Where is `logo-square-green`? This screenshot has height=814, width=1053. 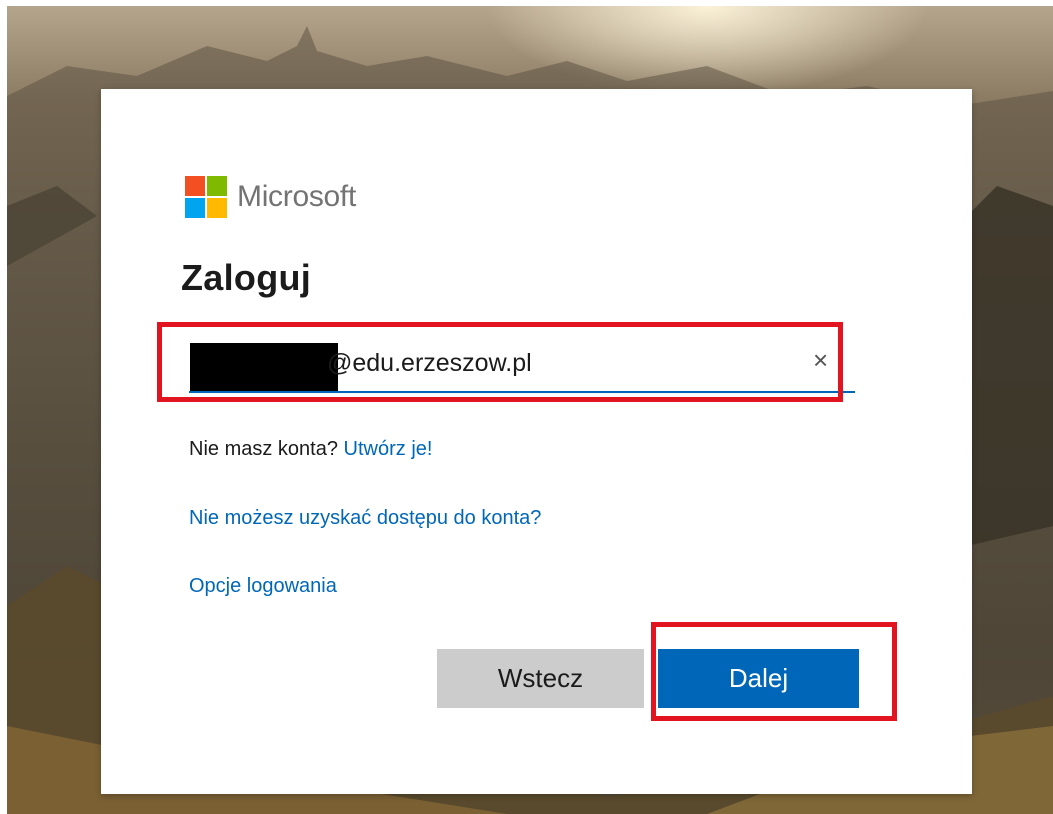 logo-square-green is located at coordinates (217, 186).